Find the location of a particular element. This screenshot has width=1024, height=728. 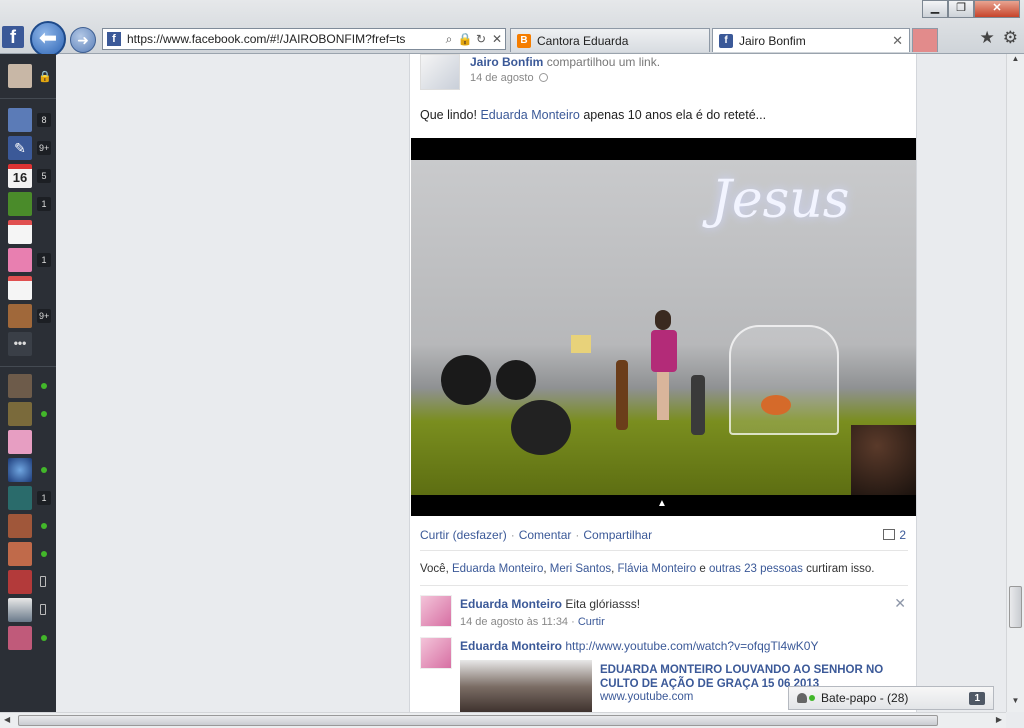

vertical-scrollbar: ▲ ▼ is located at coordinates (1015, 383).